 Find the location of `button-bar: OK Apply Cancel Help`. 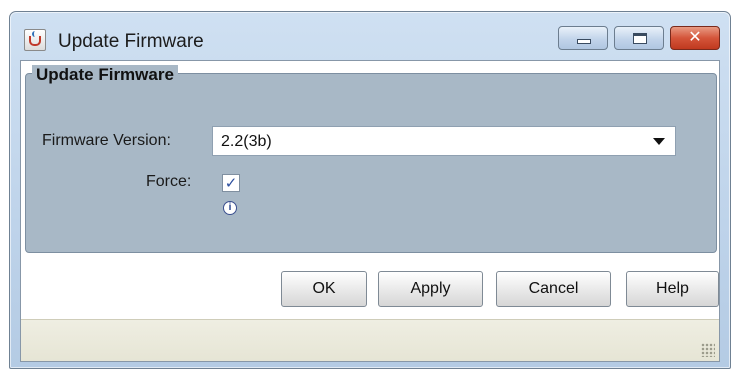

button-bar: OK Apply Cancel Help is located at coordinates (370, 290).